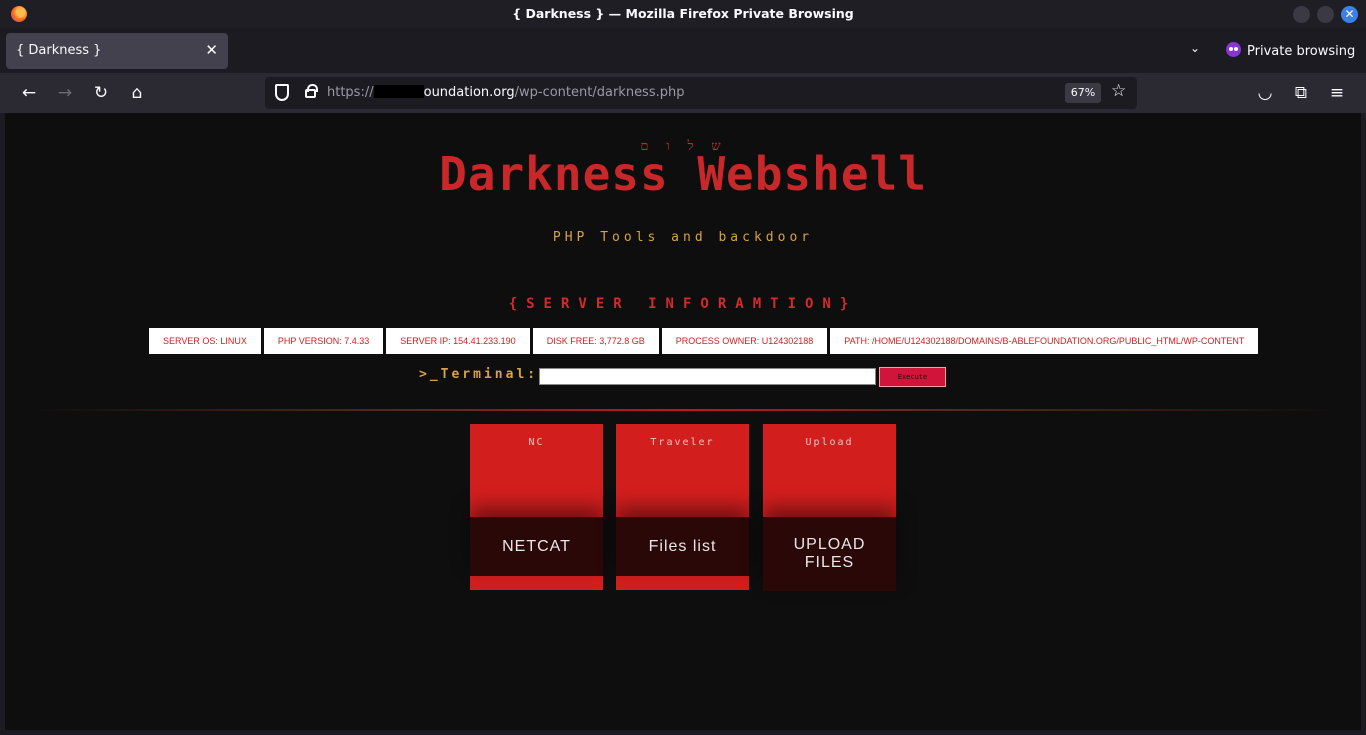 This screenshot has width=1366, height=735. Describe the element at coordinates (683, 50) in the screenshot. I see `tab-bar: { Darkness } ✕ ⌄ Private browsing` at that location.